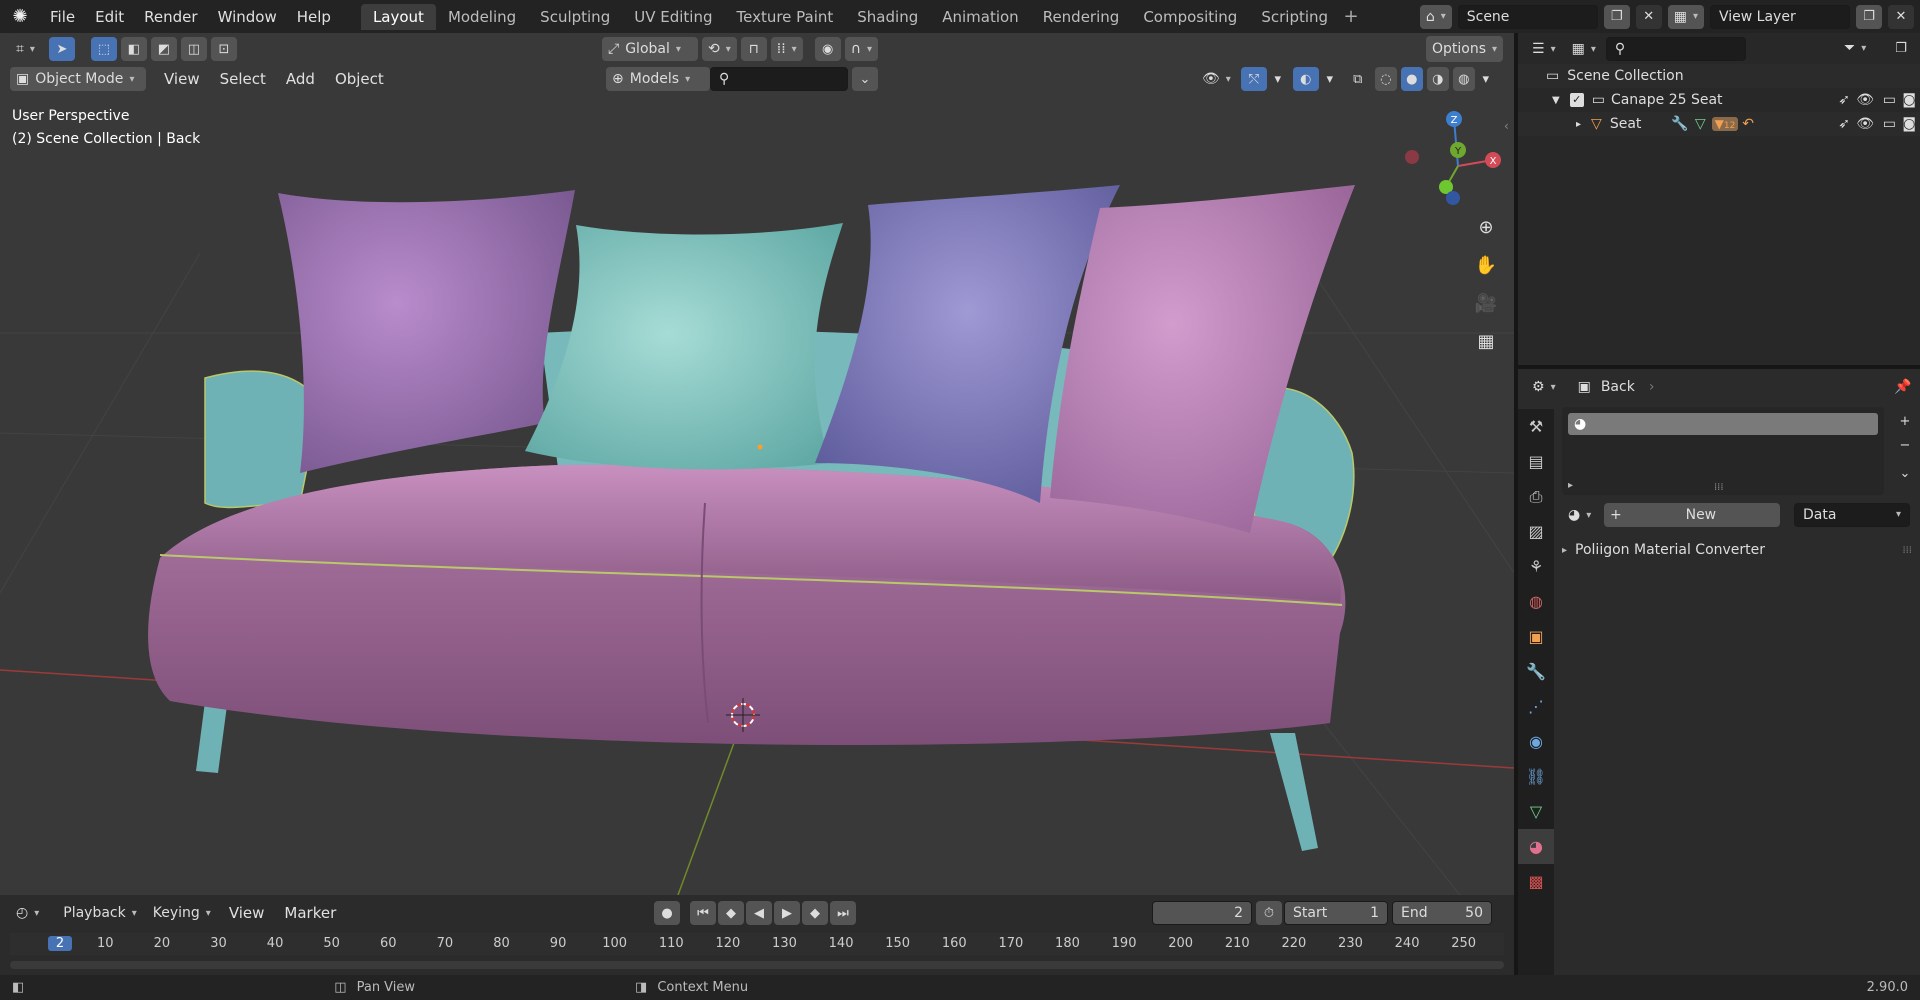 This screenshot has width=1920, height=1000. What do you see at coordinates (310, 913) in the screenshot?
I see `timeline-menu-marker: Marker` at bounding box center [310, 913].